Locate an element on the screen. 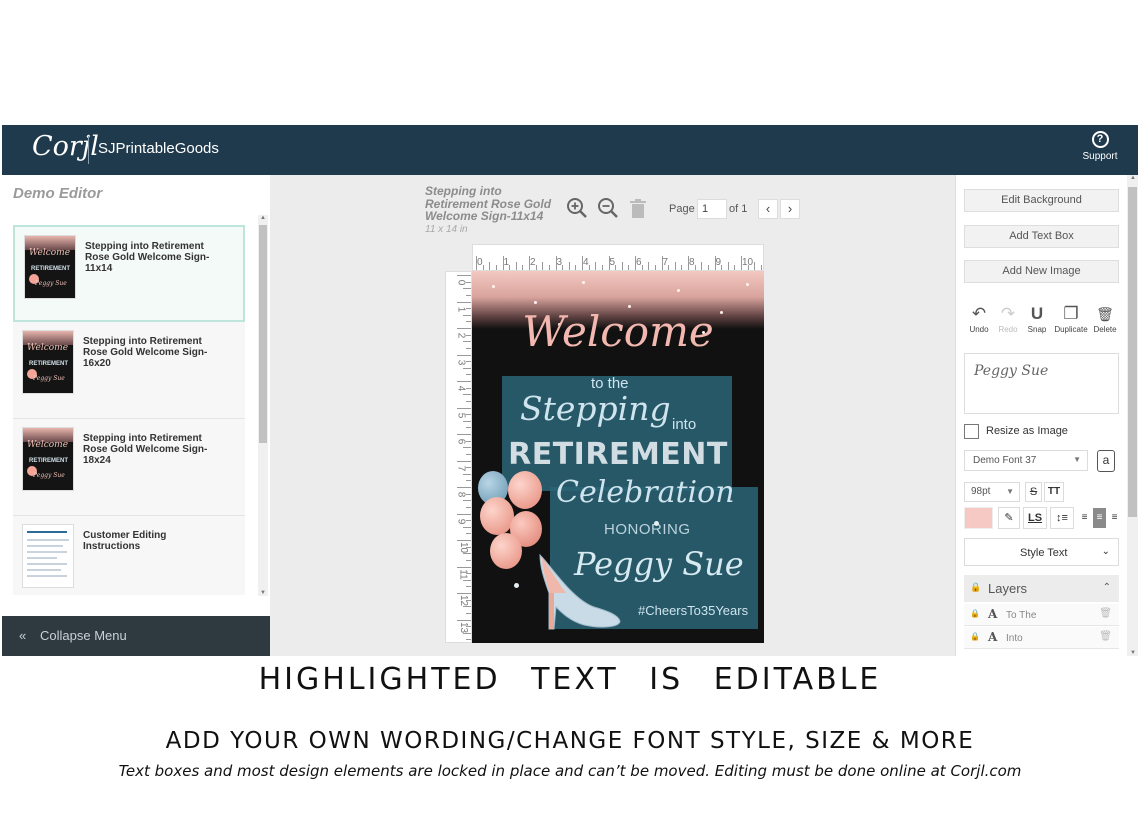  add-new-image-button: Add New Image is located at coordinates (1041, 271).